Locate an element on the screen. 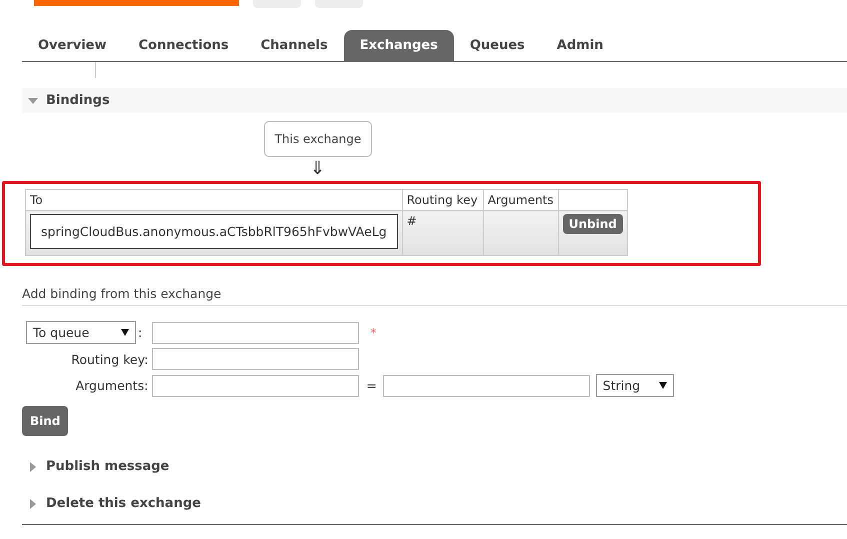 This screenshot has height=539, width=847. routing-key-input is located at coordinates (256, 359).